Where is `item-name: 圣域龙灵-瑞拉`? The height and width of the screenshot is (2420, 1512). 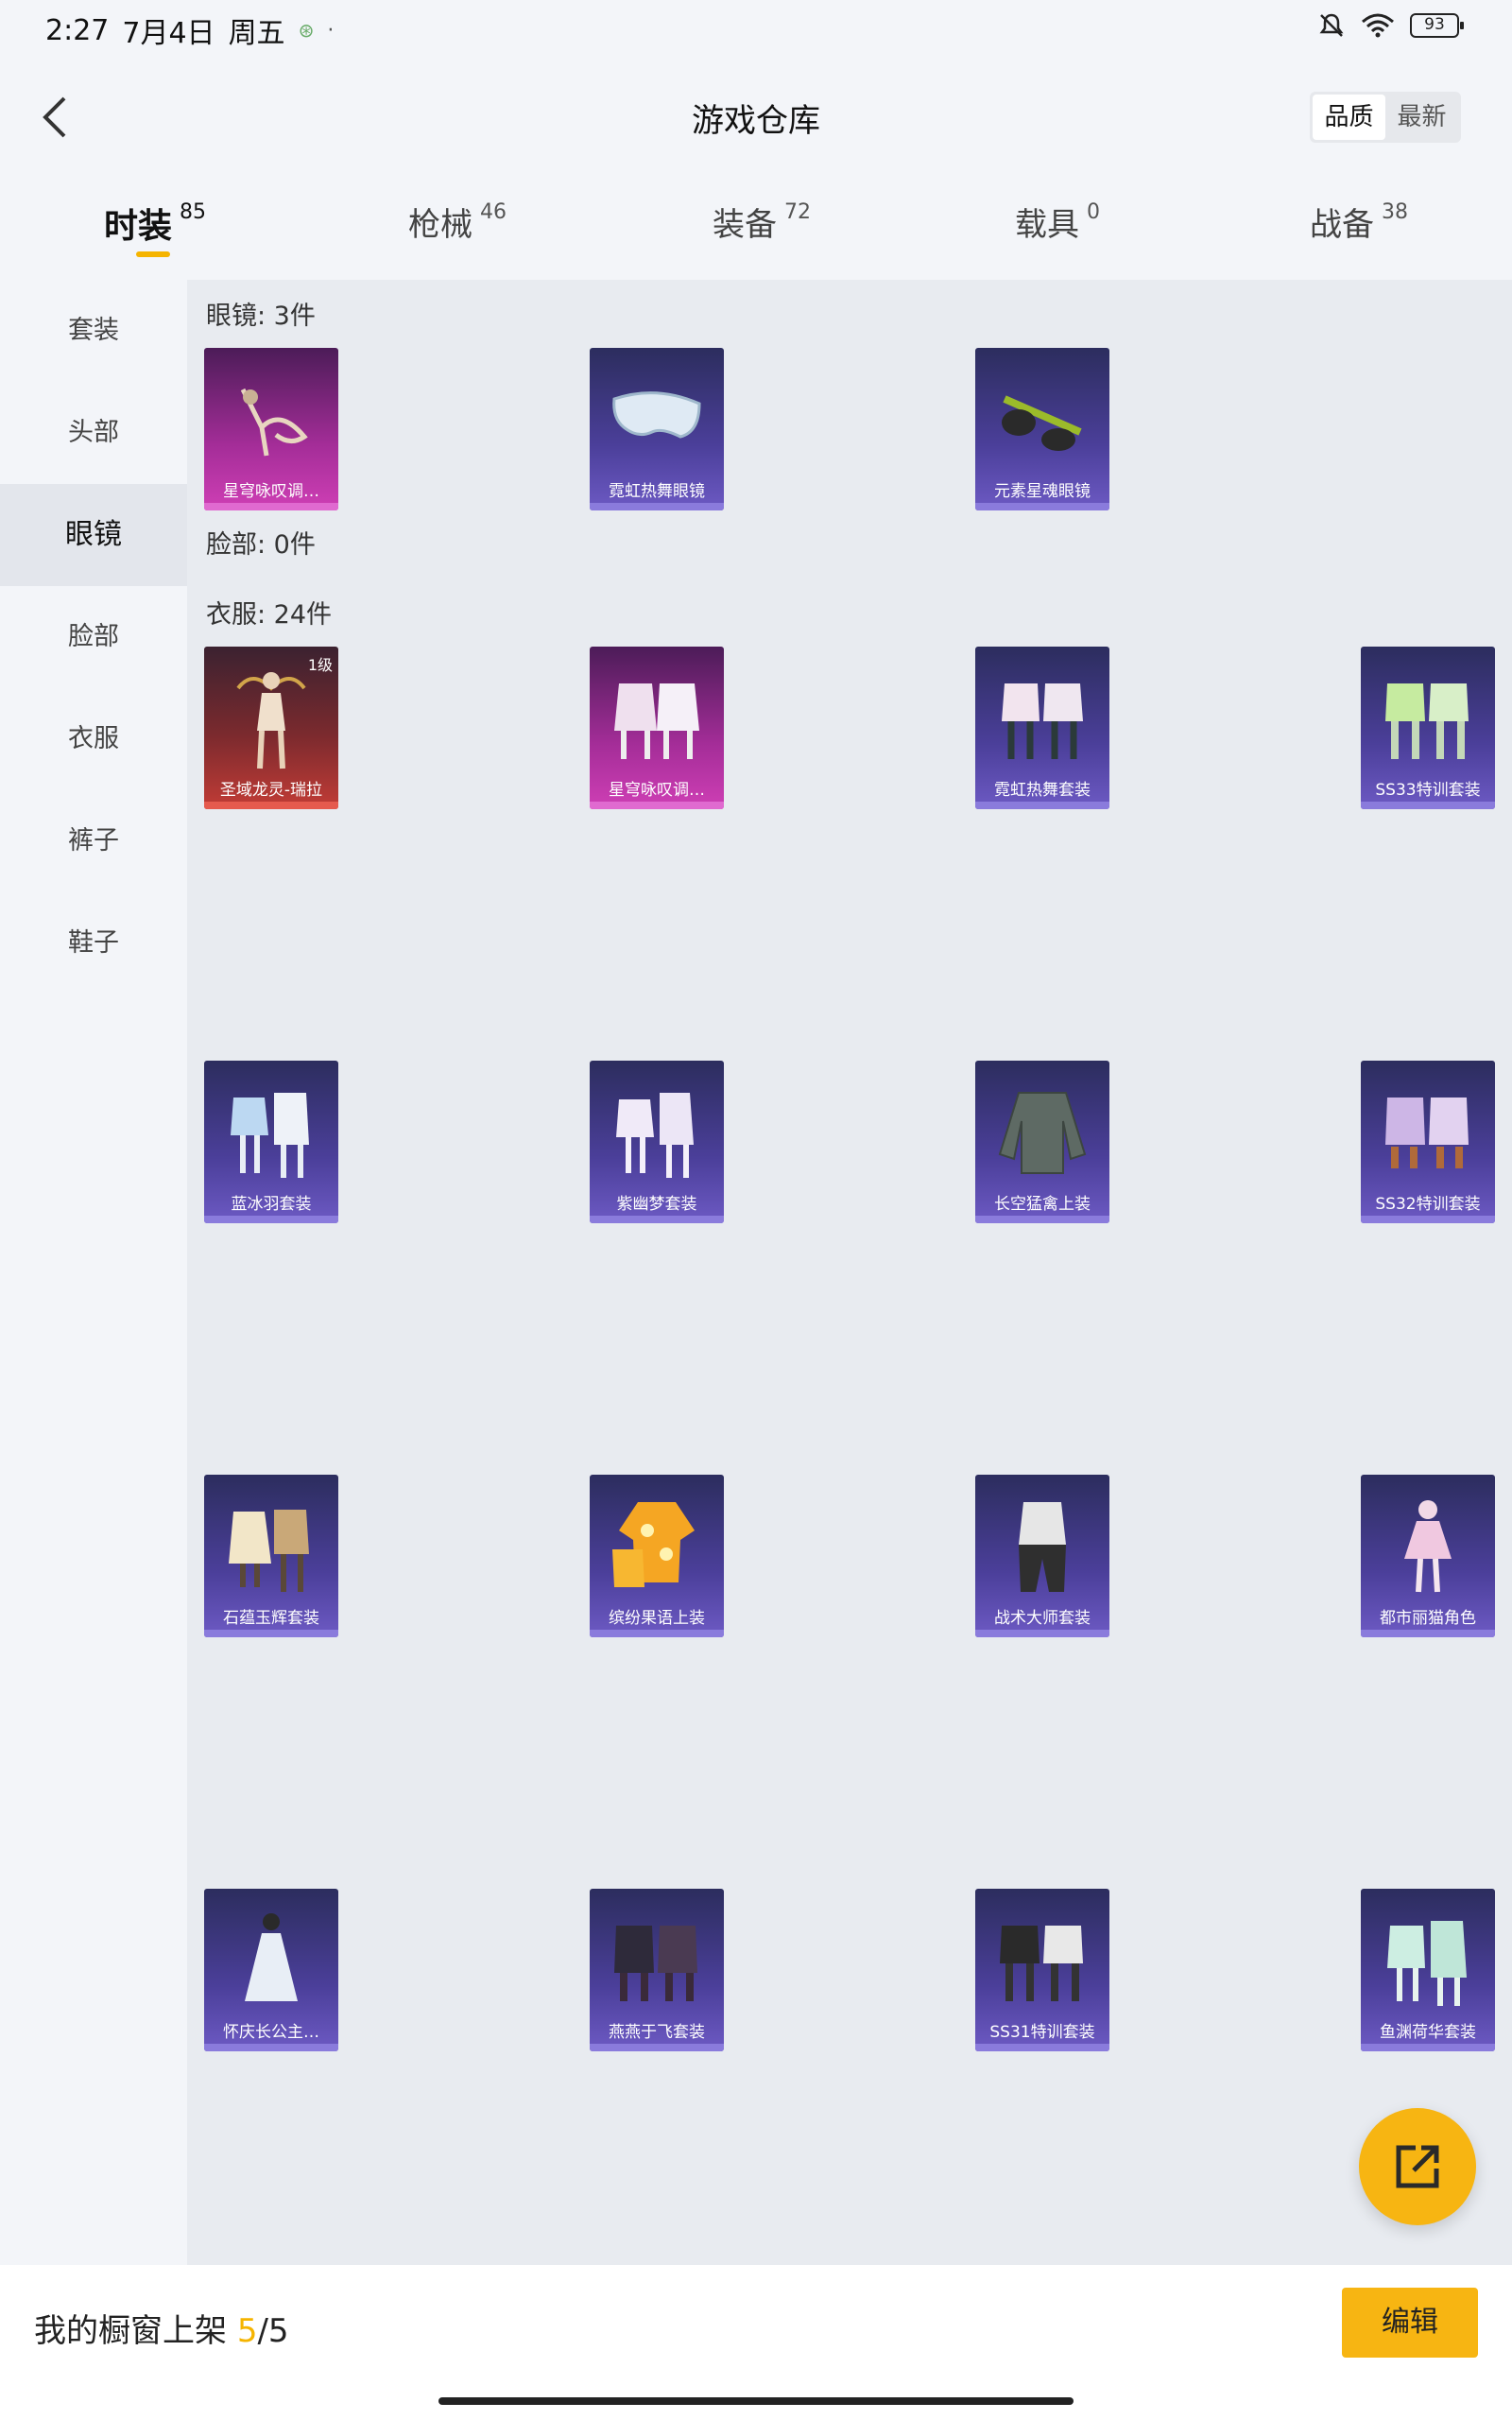 item-name: 圣域龙灵-瑞拉 is located at coordinates (271, 790).